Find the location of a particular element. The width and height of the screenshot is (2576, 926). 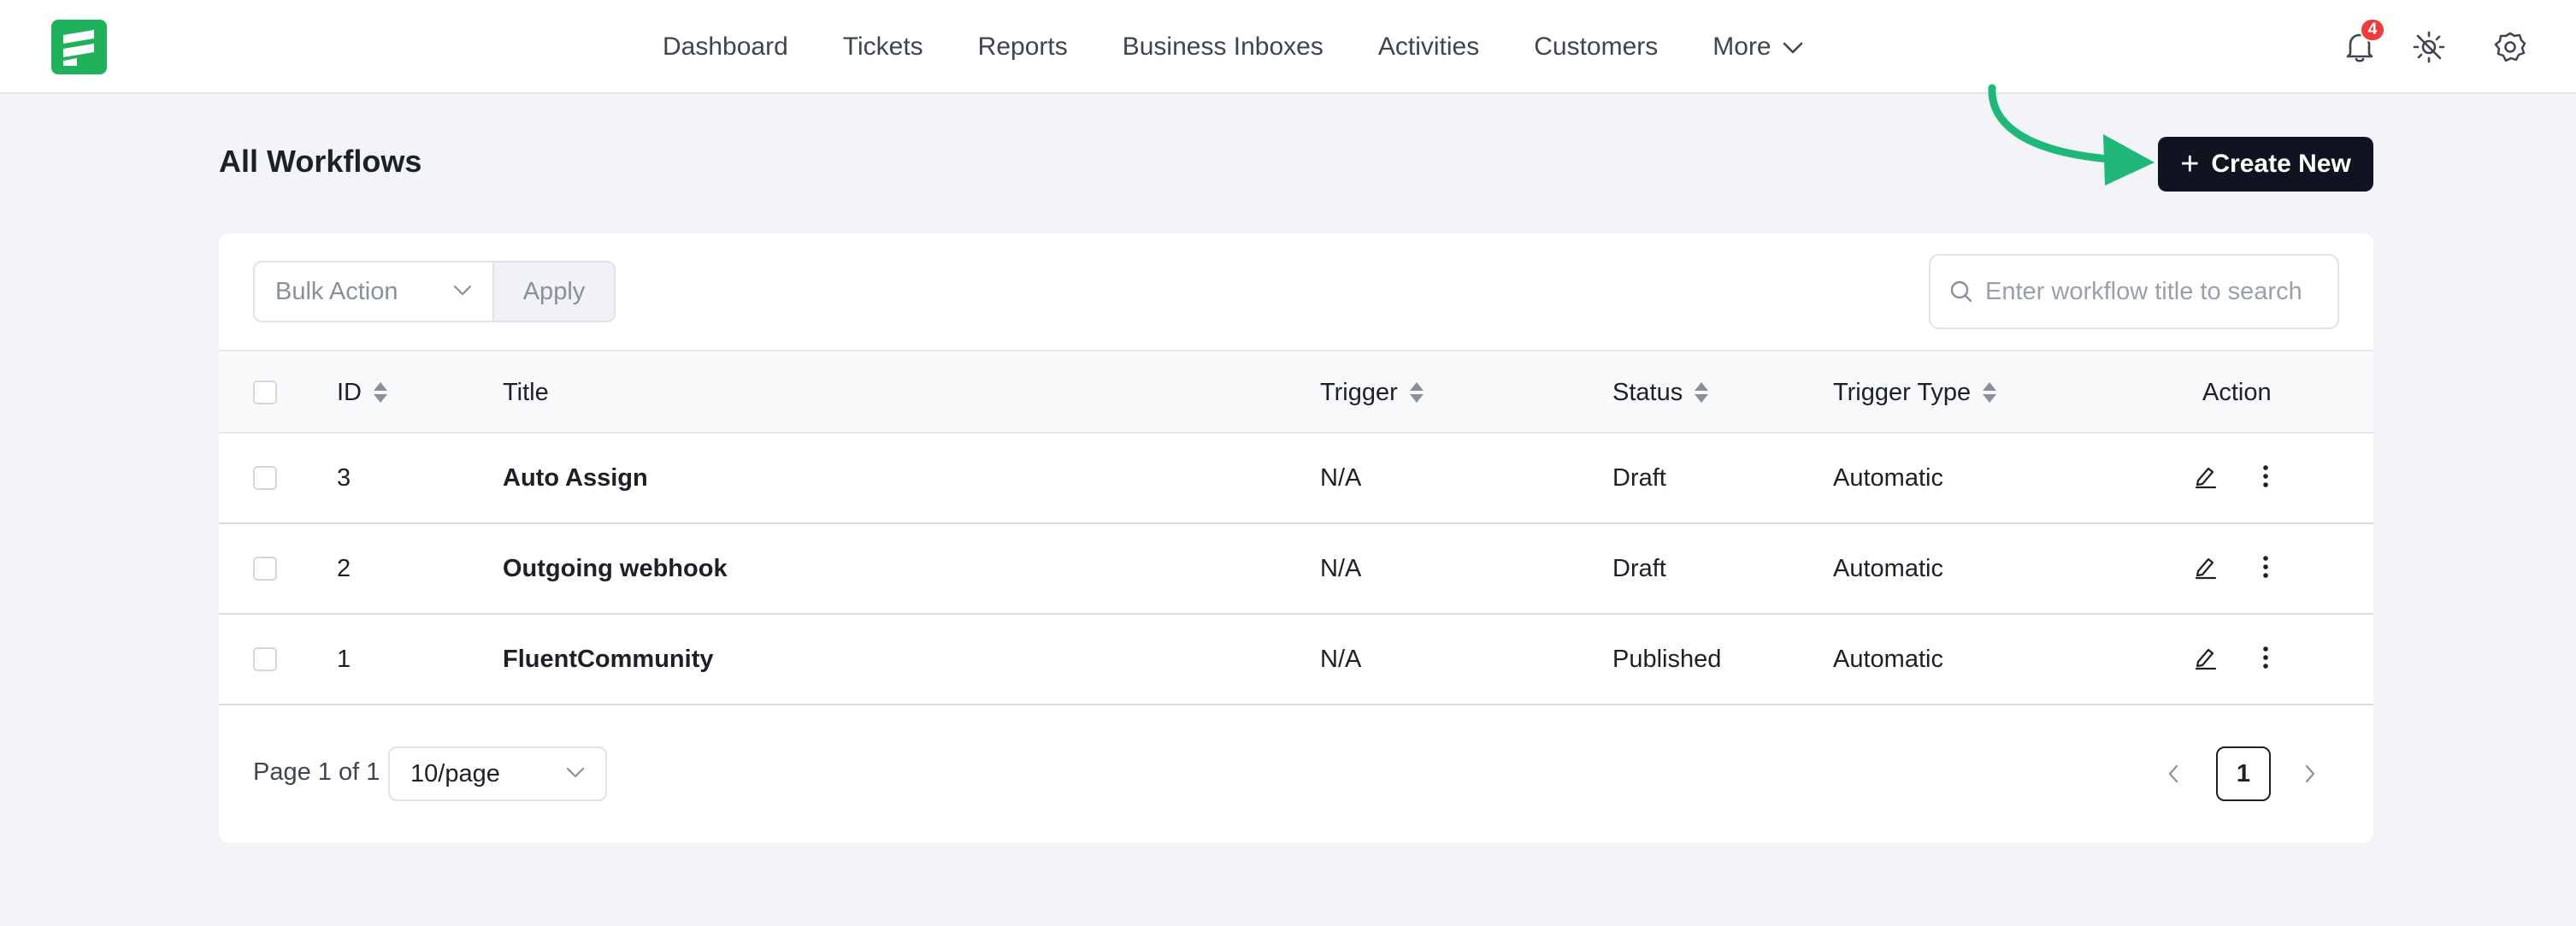

bulk-action-placeholder: Bulk Action is located at coordinates (336, 291).